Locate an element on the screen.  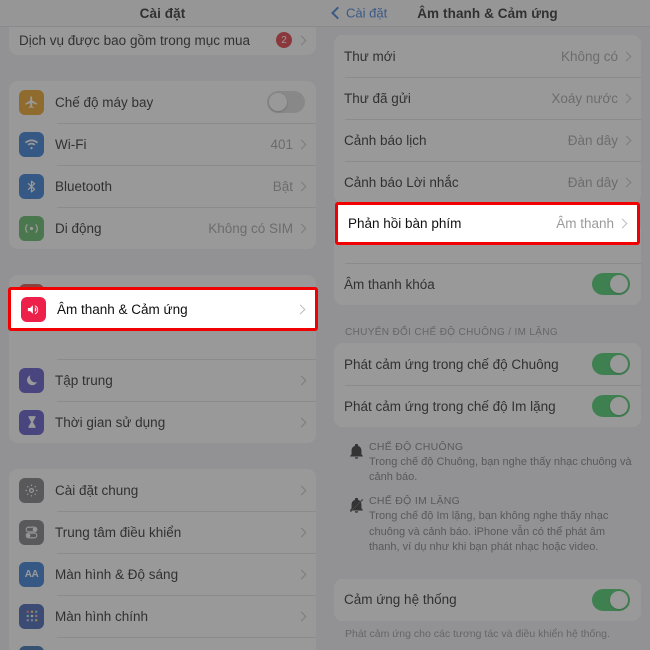
list-item-sounds-haptics: Âm thanh & Cảm ứng is located at coordinates (163, 309).